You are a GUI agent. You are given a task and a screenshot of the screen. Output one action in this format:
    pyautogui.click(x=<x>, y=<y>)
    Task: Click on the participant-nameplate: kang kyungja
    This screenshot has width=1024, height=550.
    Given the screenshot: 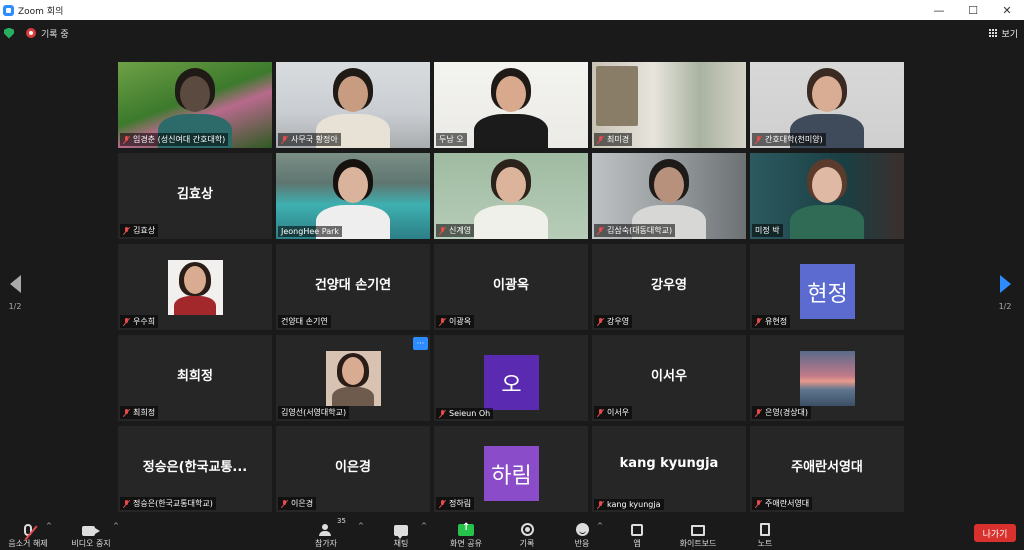 What is the action you would take?
    pyautogui.click(x=629, y=504)
    